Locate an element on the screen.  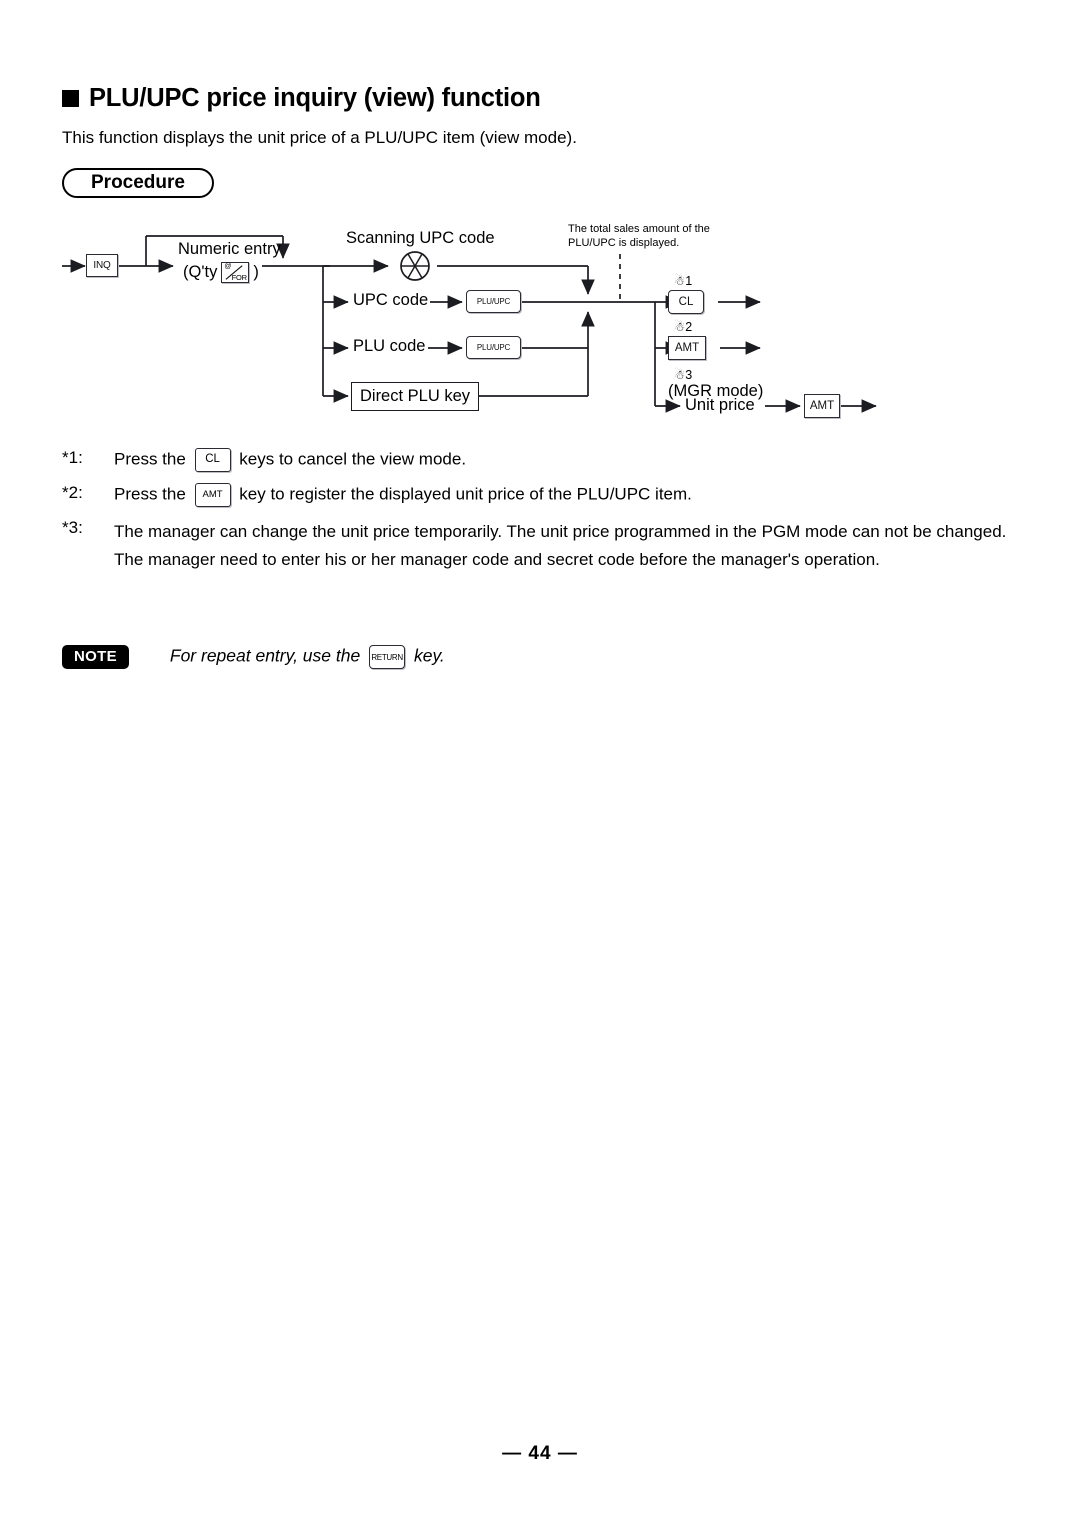
return-key-inline: RETURN is located at coordinates (387, 657).